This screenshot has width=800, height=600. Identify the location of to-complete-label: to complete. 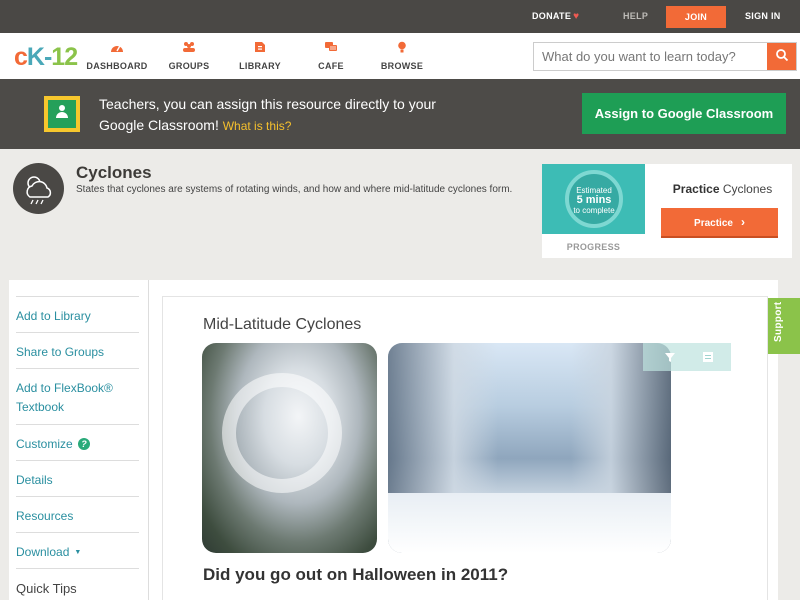
(594, 210).